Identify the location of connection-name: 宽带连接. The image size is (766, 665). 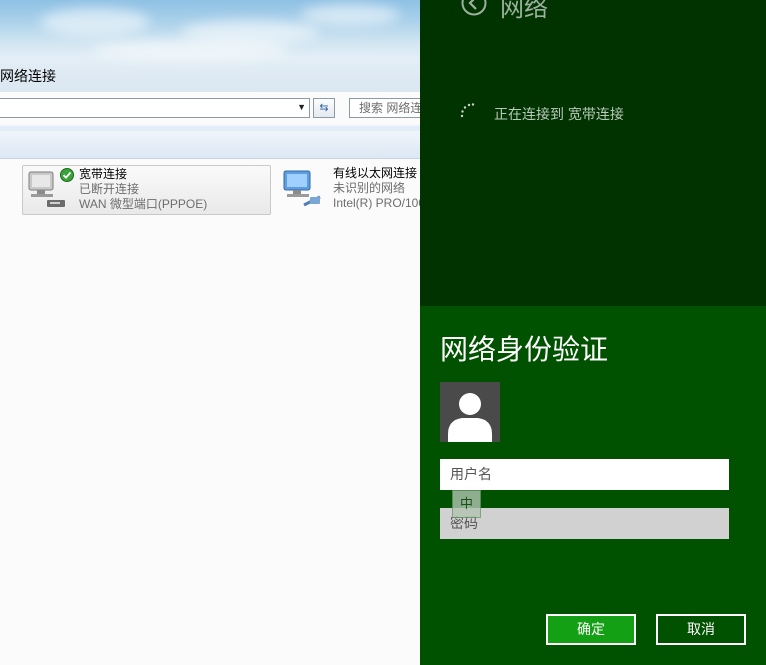
(103, 174).